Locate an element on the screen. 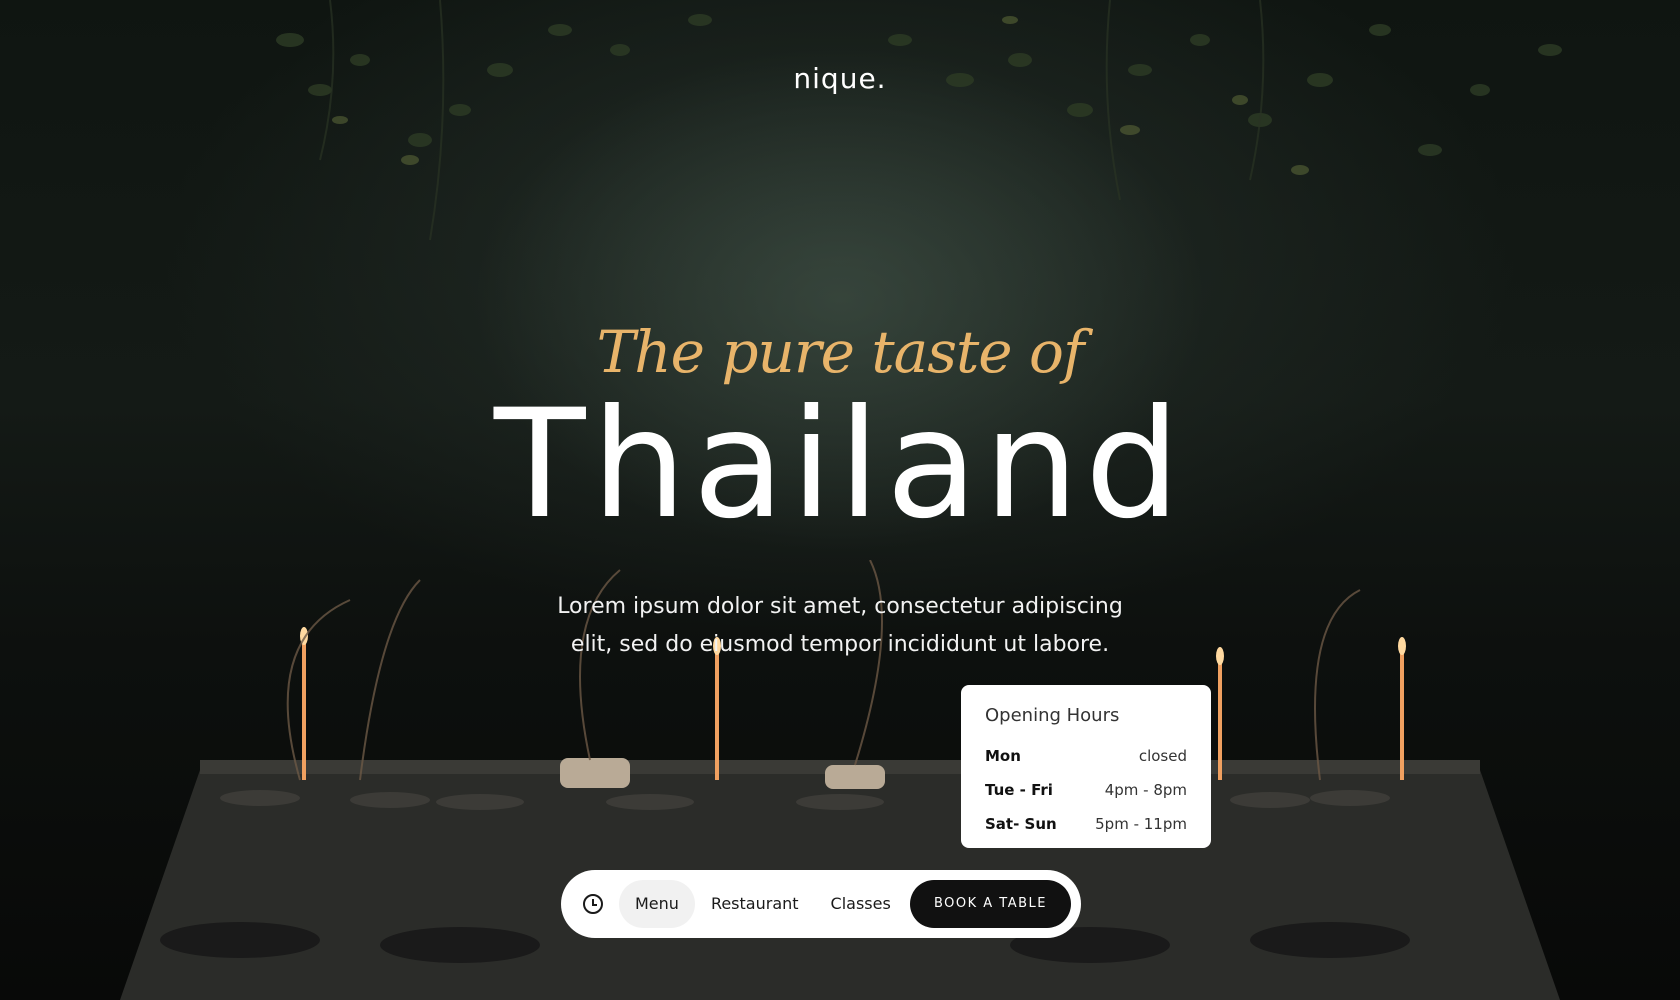  hero-headline: Thailand is located at coordinates (840, 465).